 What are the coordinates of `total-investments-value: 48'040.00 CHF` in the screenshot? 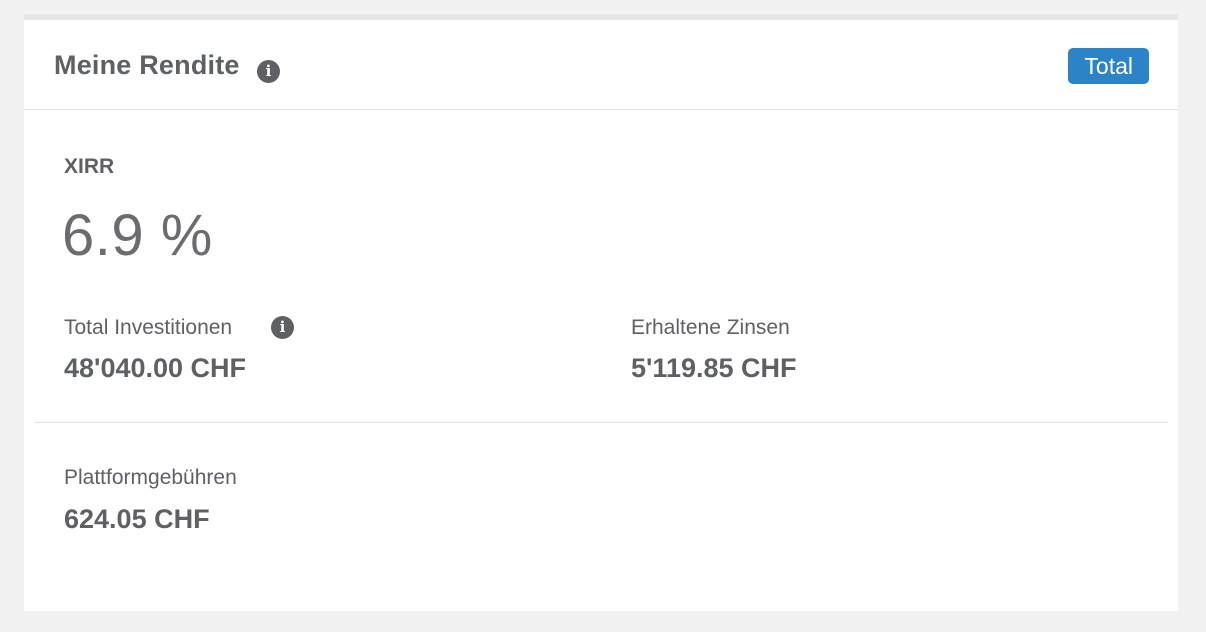 It's located at (155, 368).